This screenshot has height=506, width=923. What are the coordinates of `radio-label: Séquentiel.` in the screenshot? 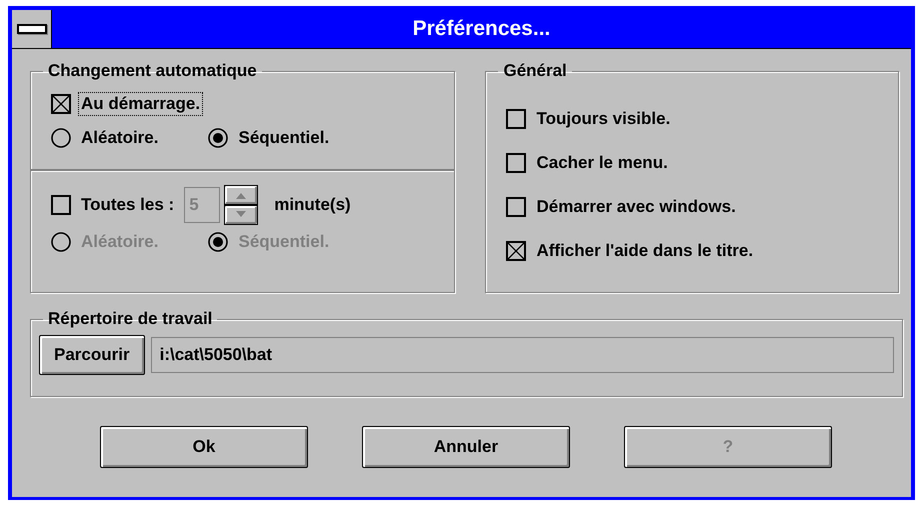 It's located at (284, 138).